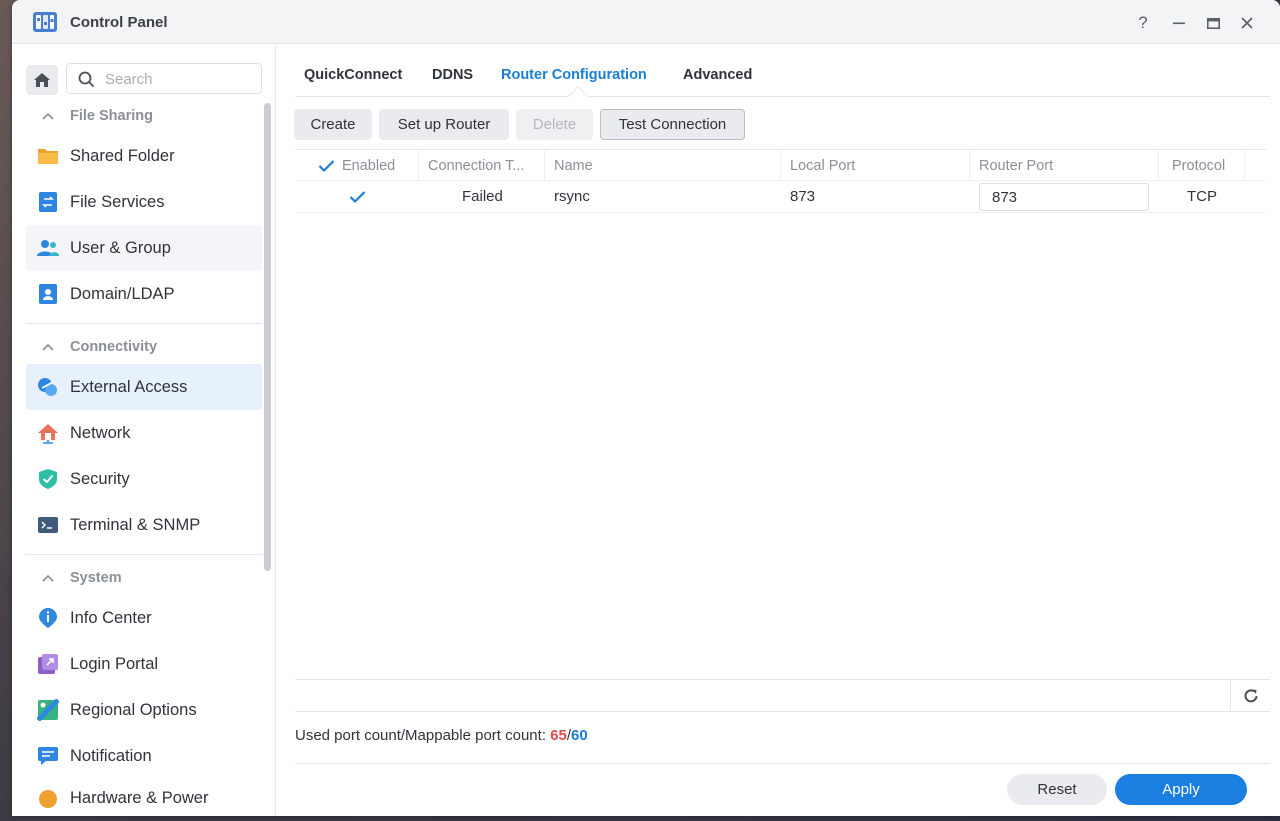 The width and height of the screenshot is (1280, 821). I want to click on network-home-icon, so click(48, 434).